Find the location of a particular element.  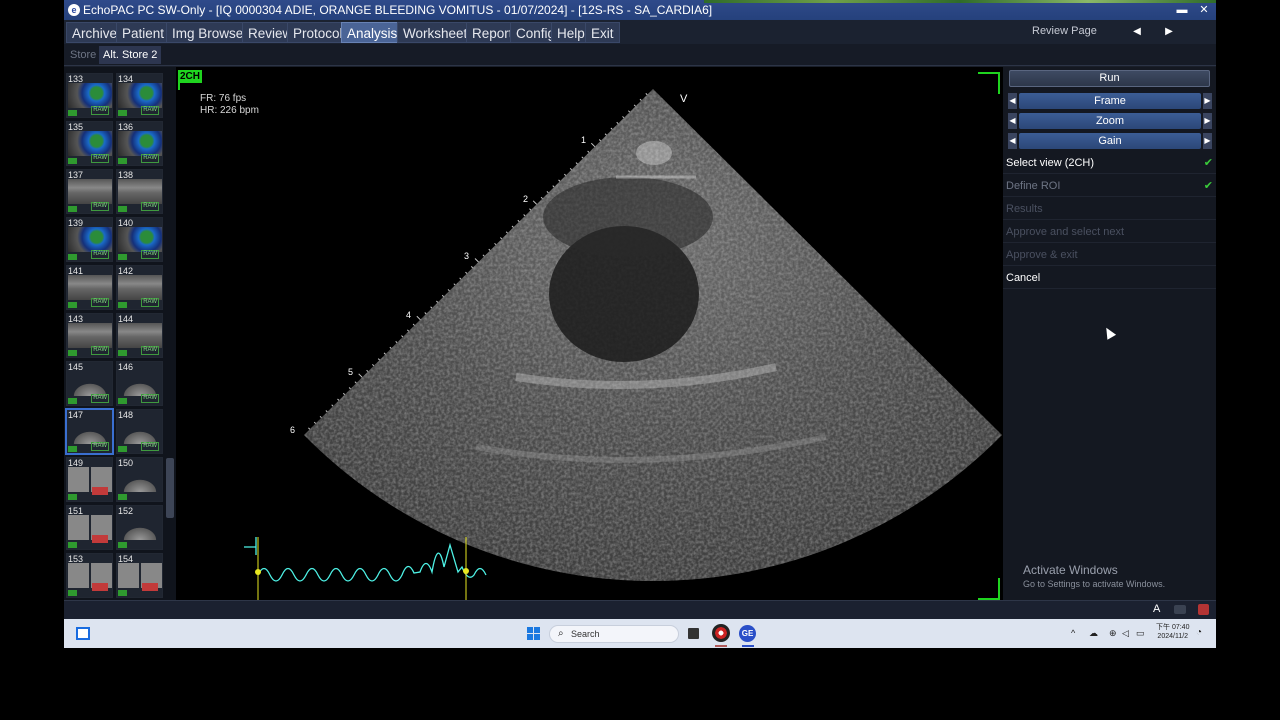

widgets-icon is located at coordinates (83, 633).